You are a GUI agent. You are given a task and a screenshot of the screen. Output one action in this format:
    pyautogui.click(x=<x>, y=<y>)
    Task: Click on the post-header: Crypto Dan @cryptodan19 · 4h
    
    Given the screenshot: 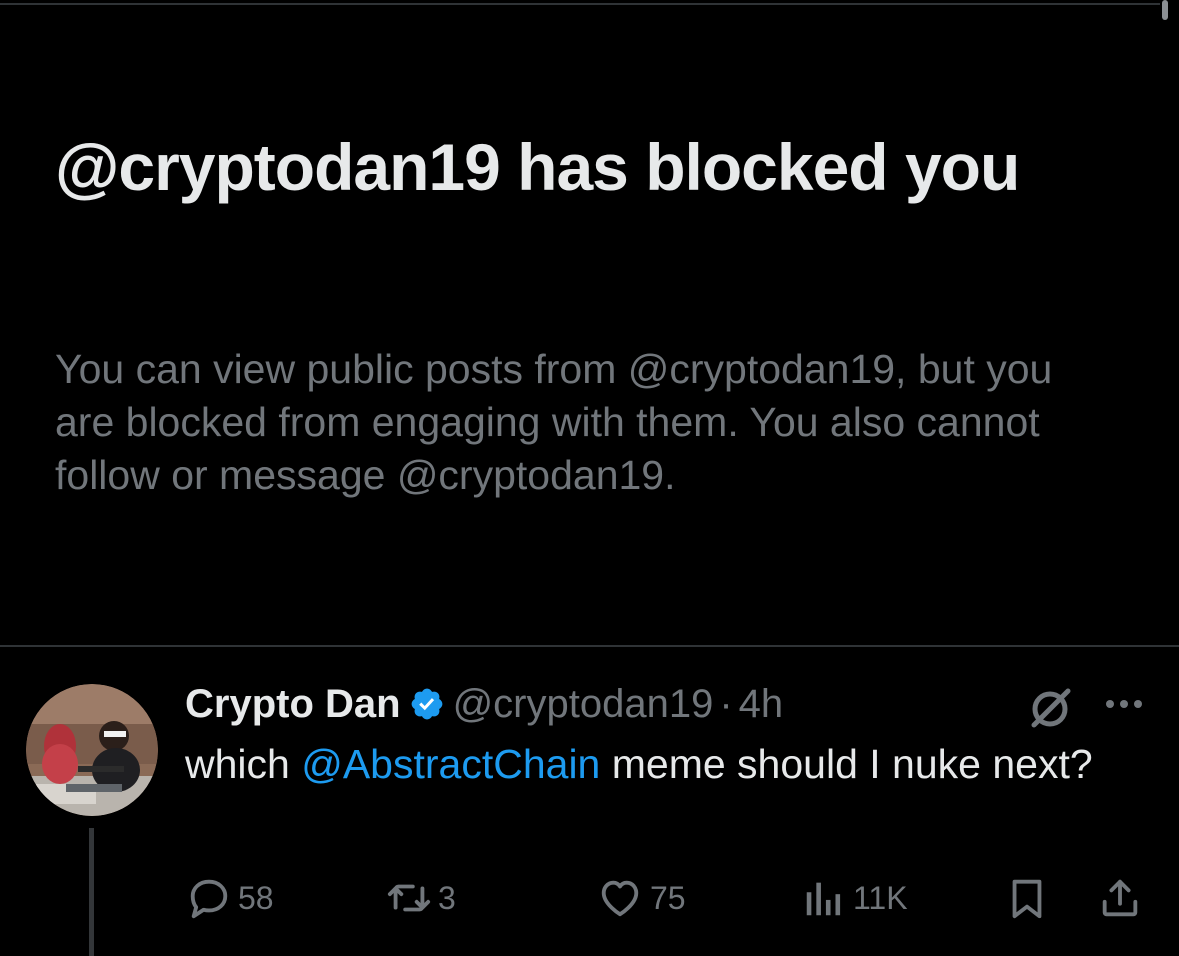 What is the action you would take?
    pyautogui.click(x=484, y=704)
    